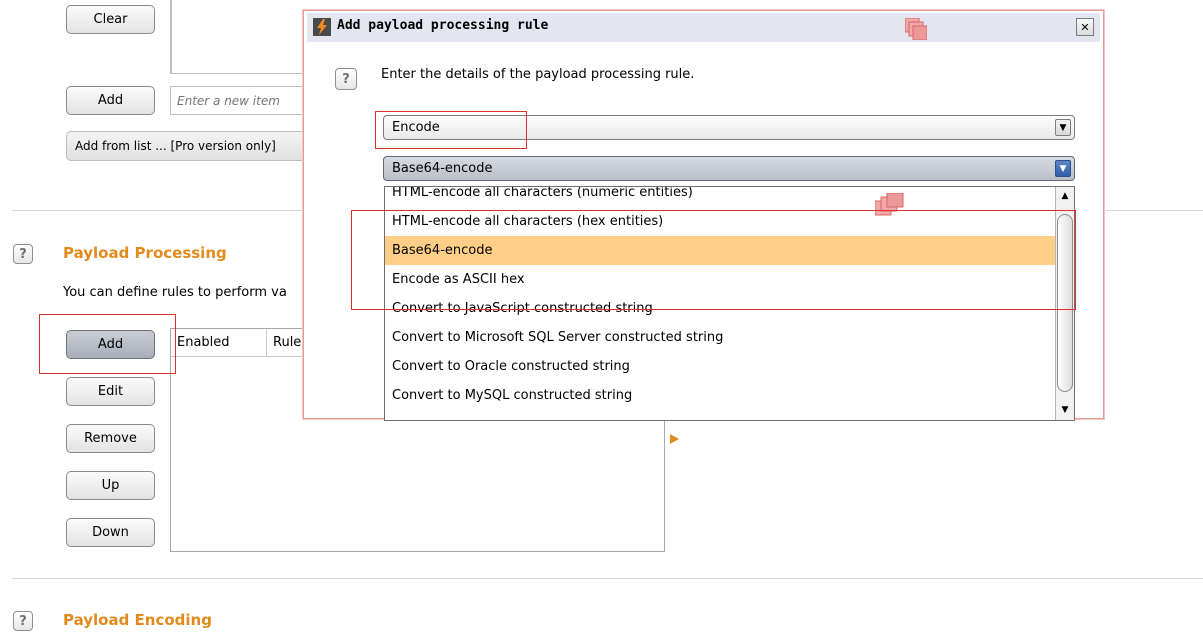 The width and height of the screenshot is (1203, 643). Describe the element at coordinates (1151, 210) in the screenshot. I see `section-divider-right` at that location.